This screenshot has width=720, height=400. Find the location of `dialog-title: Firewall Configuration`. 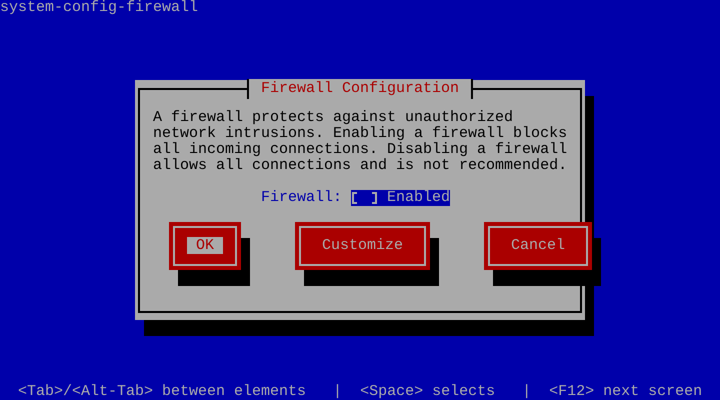

dialog-title: Firewall Configuration is located at coordinates (360, 89).